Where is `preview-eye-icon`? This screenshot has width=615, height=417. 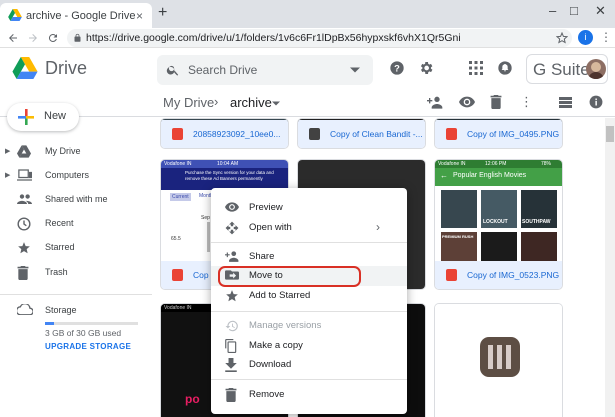
preview-eye-icon is located at coordinates (467, 102).